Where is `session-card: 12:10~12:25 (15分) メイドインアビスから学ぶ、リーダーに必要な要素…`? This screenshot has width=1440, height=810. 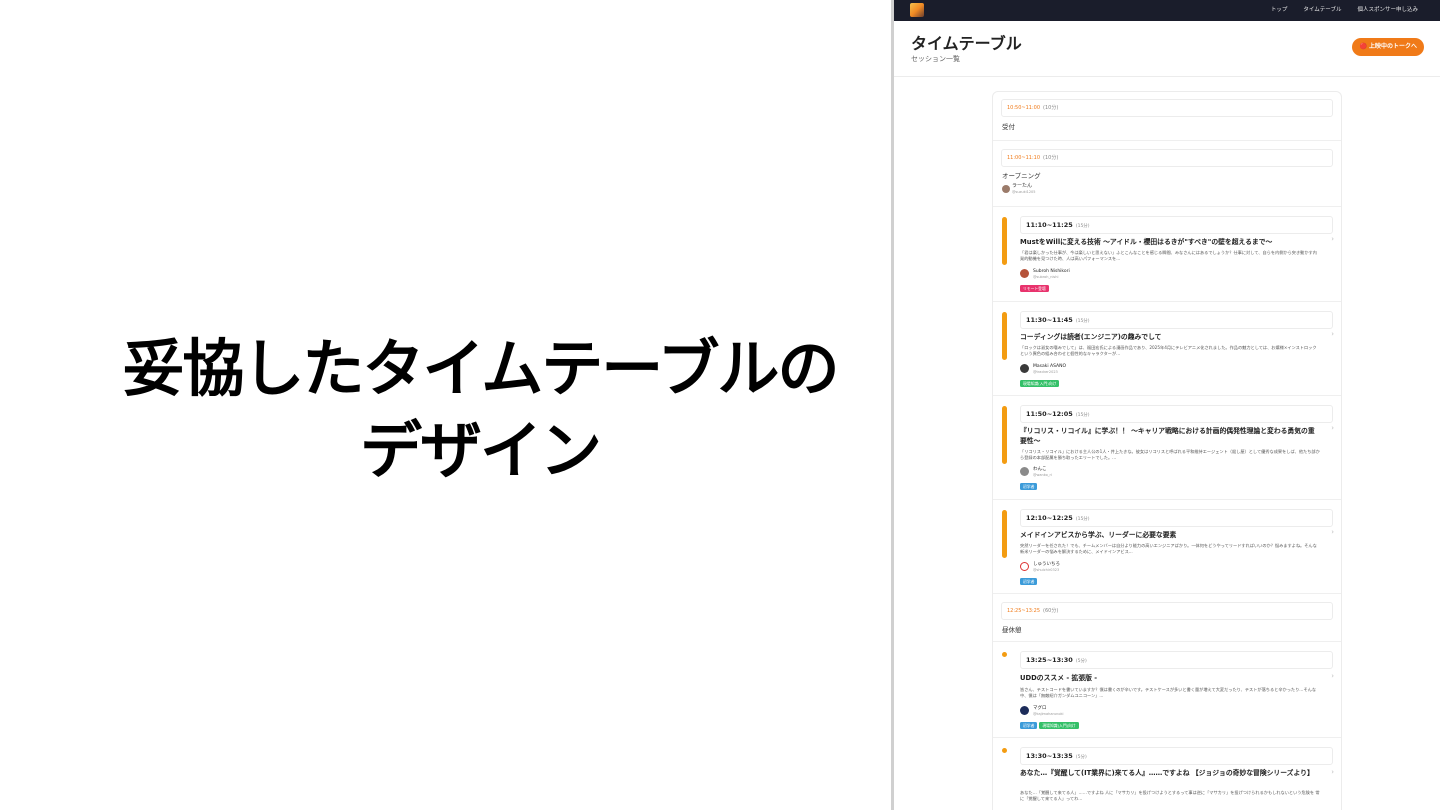 session-card: 12:10~12:25 (15分) メイドインアビスから学ぶ、リーダーに必要な要素… is located at coordinates (1167, 547).